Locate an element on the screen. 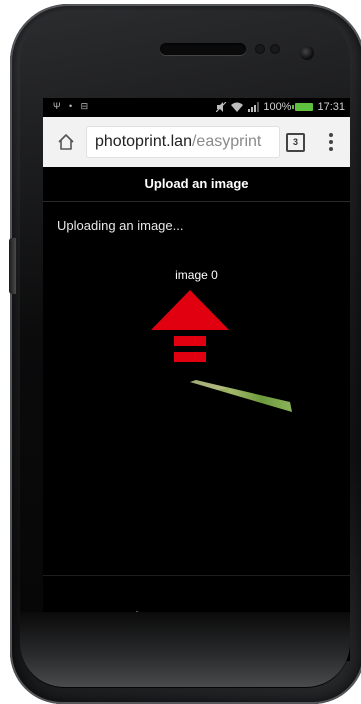  tab-switcher-button: 3 is located at coordinates (295, 142).